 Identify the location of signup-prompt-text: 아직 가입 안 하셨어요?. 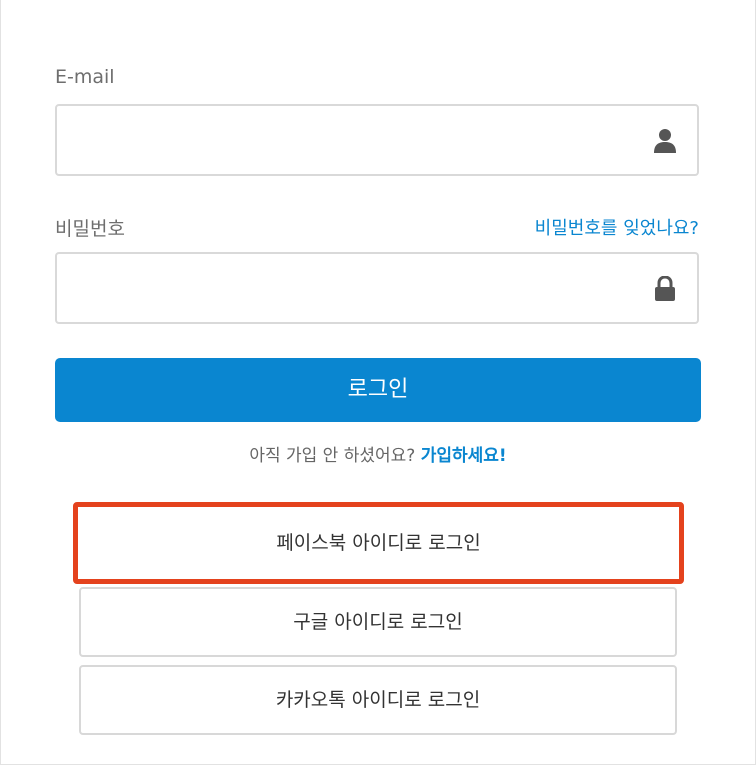
(332, 456).